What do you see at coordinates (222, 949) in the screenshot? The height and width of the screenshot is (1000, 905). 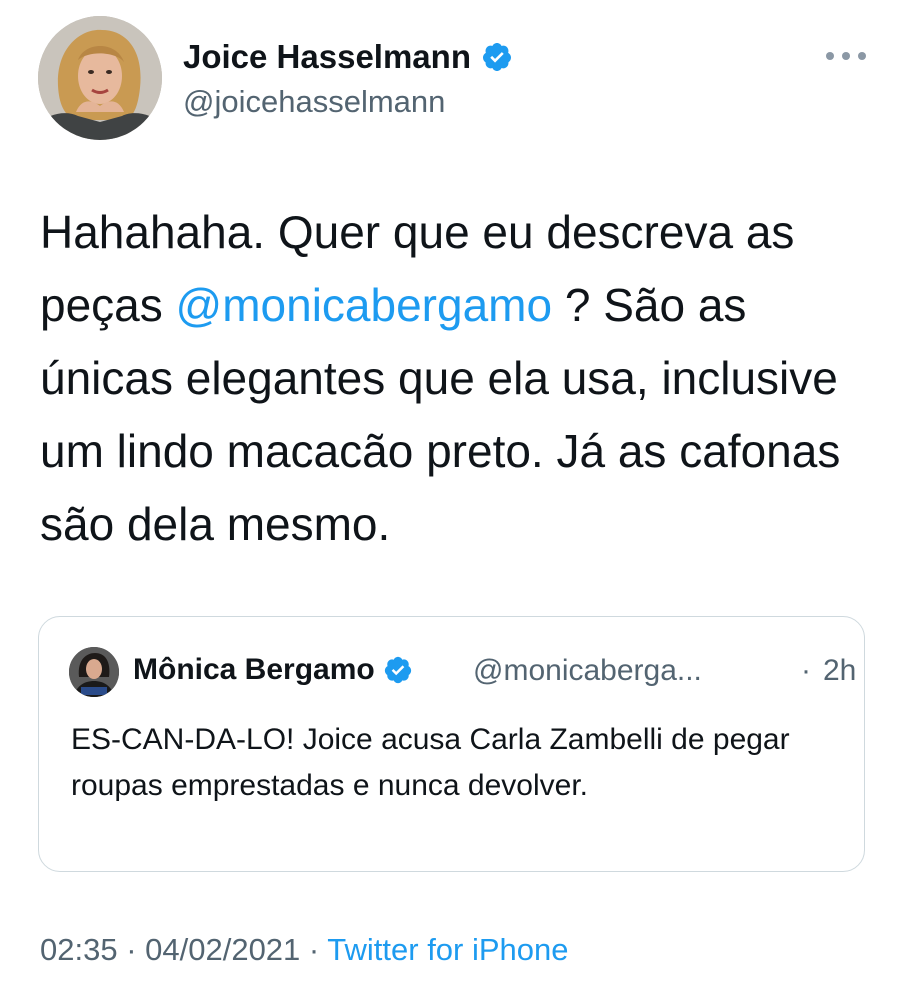 I see `tweet-date: 04/02/2021` at bounding box center [222, 949].